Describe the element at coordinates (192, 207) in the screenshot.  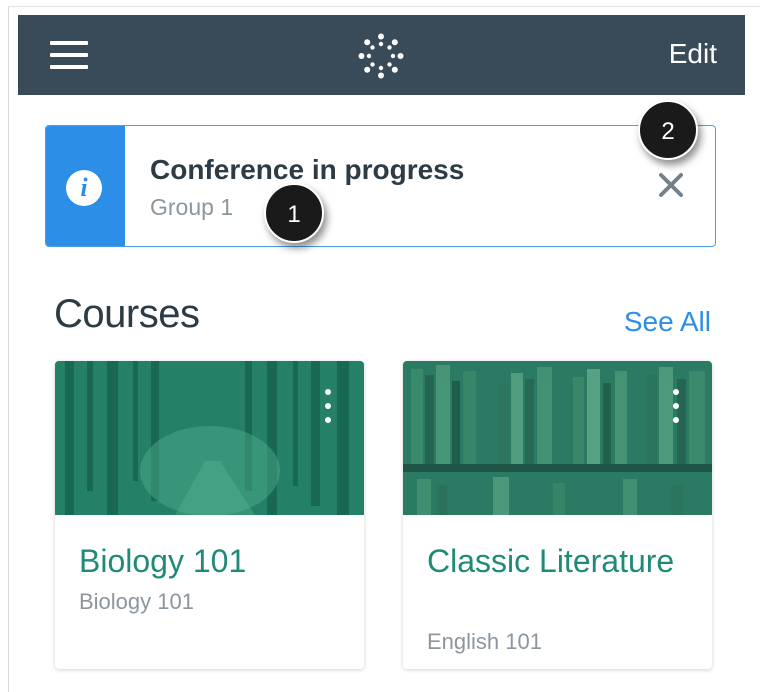
I see `banner-subtitle: Group 1` at that location.